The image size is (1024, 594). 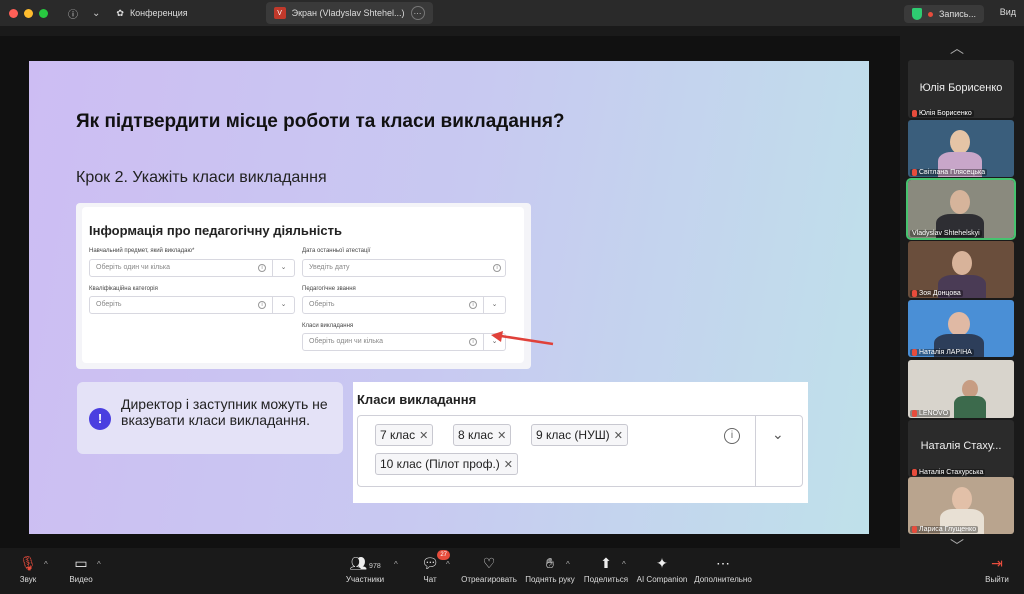 I want to click on video-body, so click(x=970, y=407).